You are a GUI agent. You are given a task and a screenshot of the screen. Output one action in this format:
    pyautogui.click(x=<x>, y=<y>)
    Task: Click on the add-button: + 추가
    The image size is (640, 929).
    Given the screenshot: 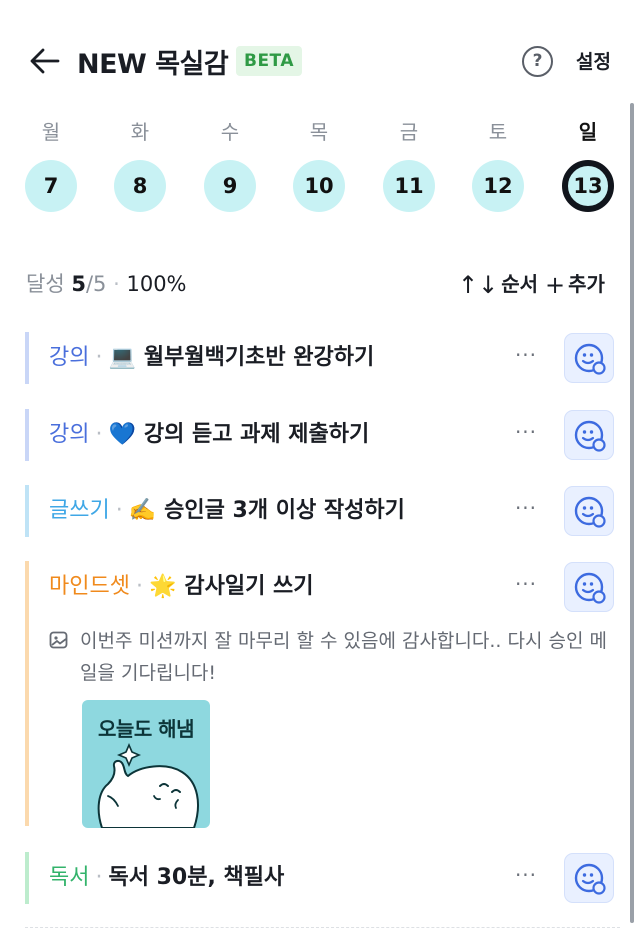 What is the action you would take?
    pyautogui.click(x=575, y=283)
    